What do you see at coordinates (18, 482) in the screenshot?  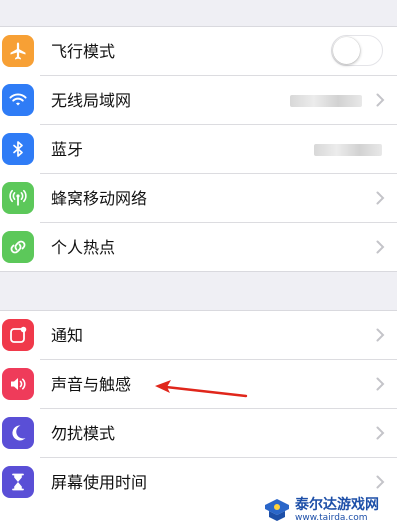 I see `hourglass-icon` at bounding box center [18, 482].